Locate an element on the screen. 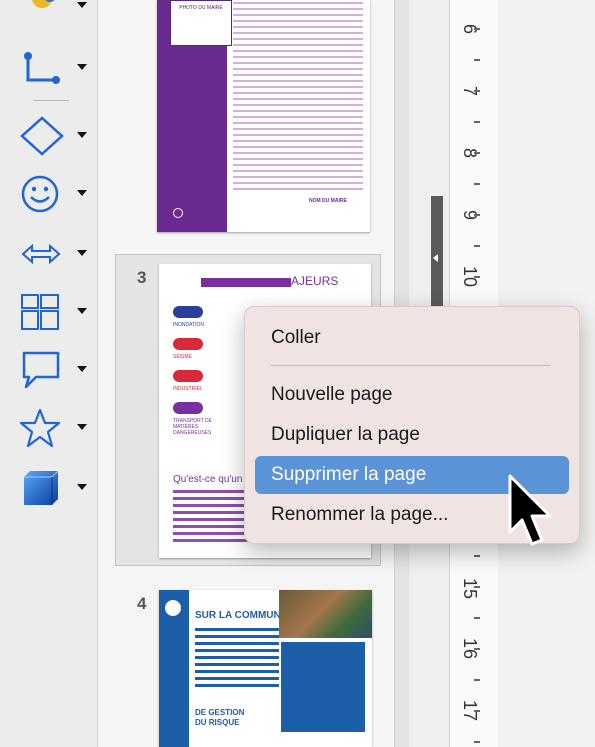 The height and width of the screenshot is (747, 595). star-icon is located at coordinates (40, 428).